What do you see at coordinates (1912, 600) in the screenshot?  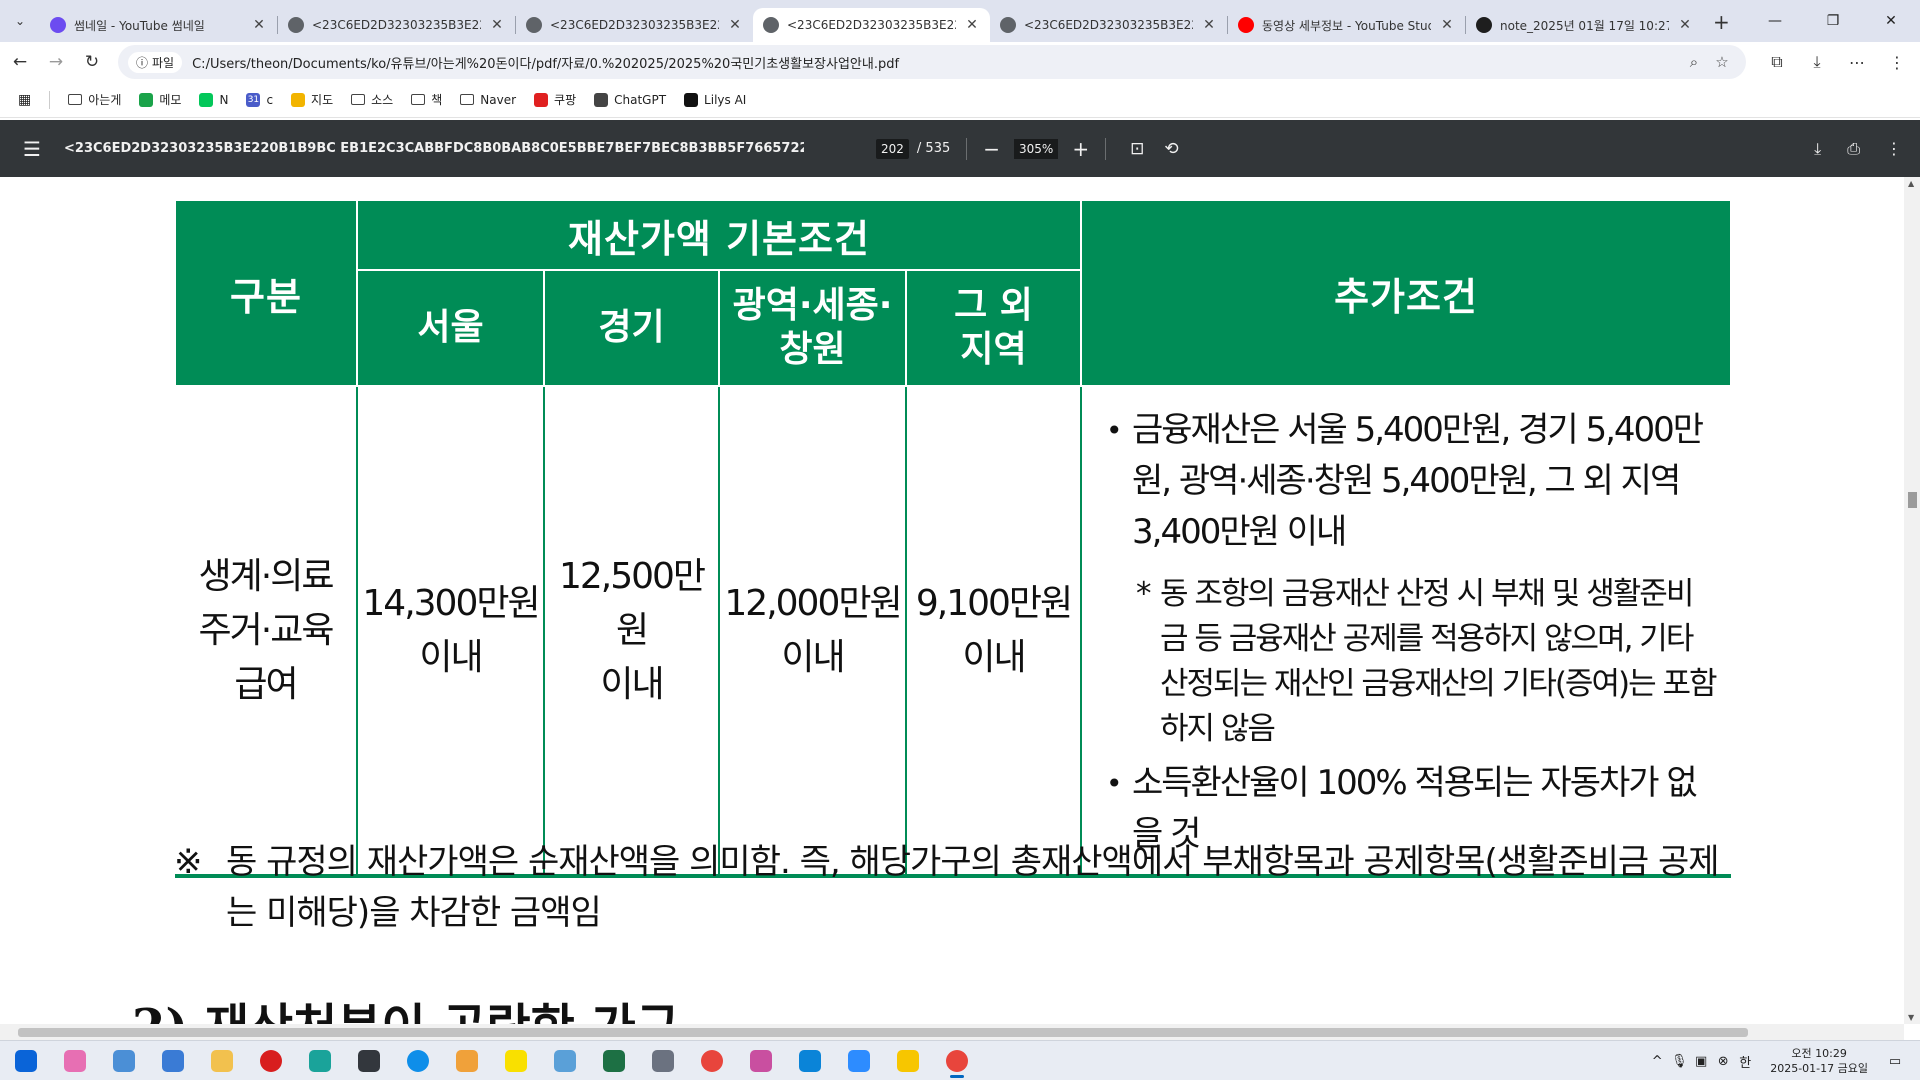 I see `vertical-scrollbar: ▲ ▼` at bounding box center [1912, 600].